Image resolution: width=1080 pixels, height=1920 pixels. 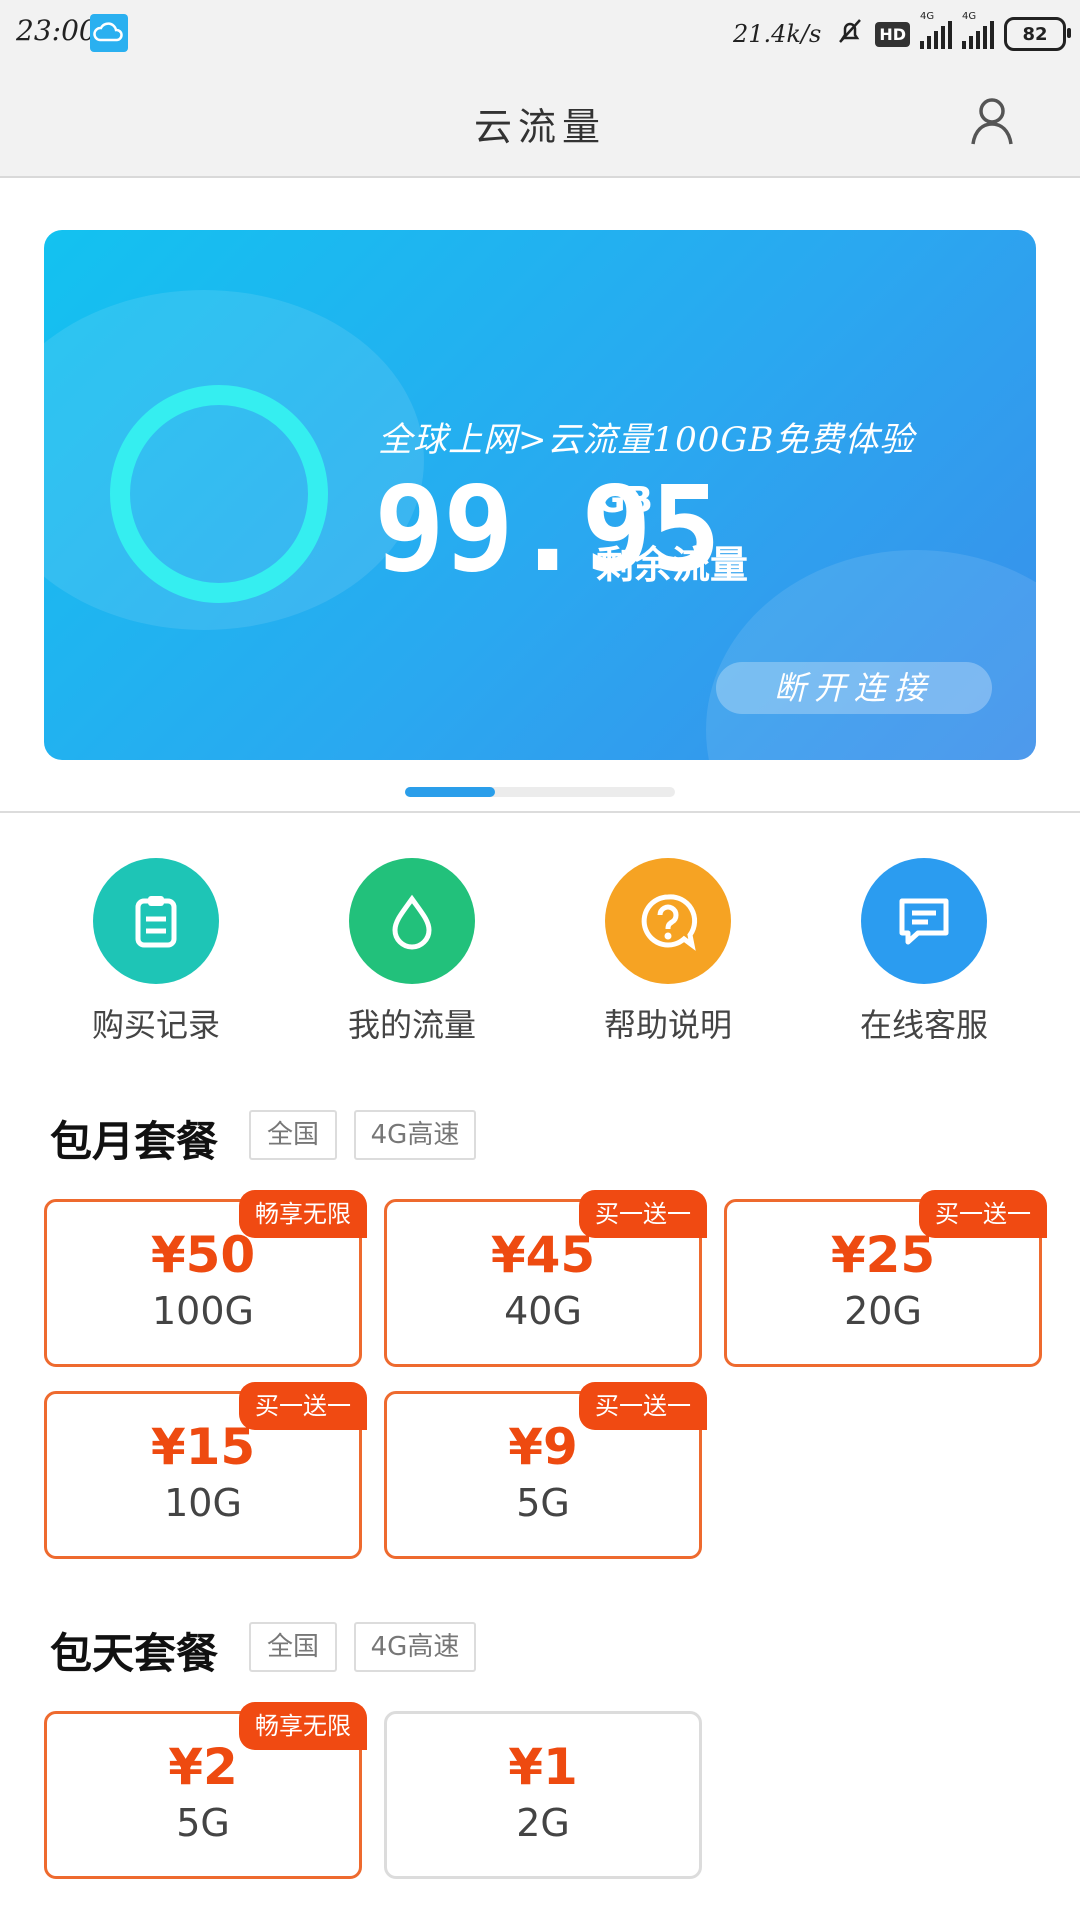 What do you see at coordinates (109, 33) in the screenshot?
I see `cloud-app-icon` at bounding box center [109, 33].